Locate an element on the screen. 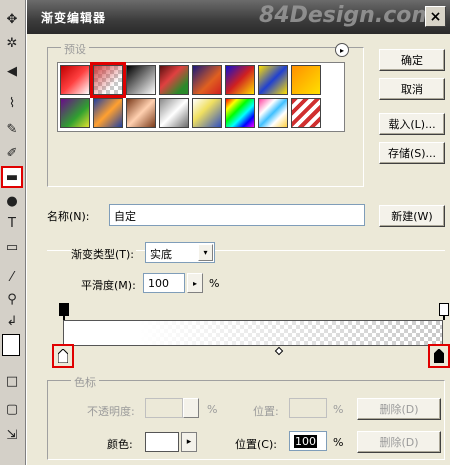 Image resolution: width=450 pixels, height=465 pixels. chevron-down-icon: ▾ is located at coordinates (205, 252).